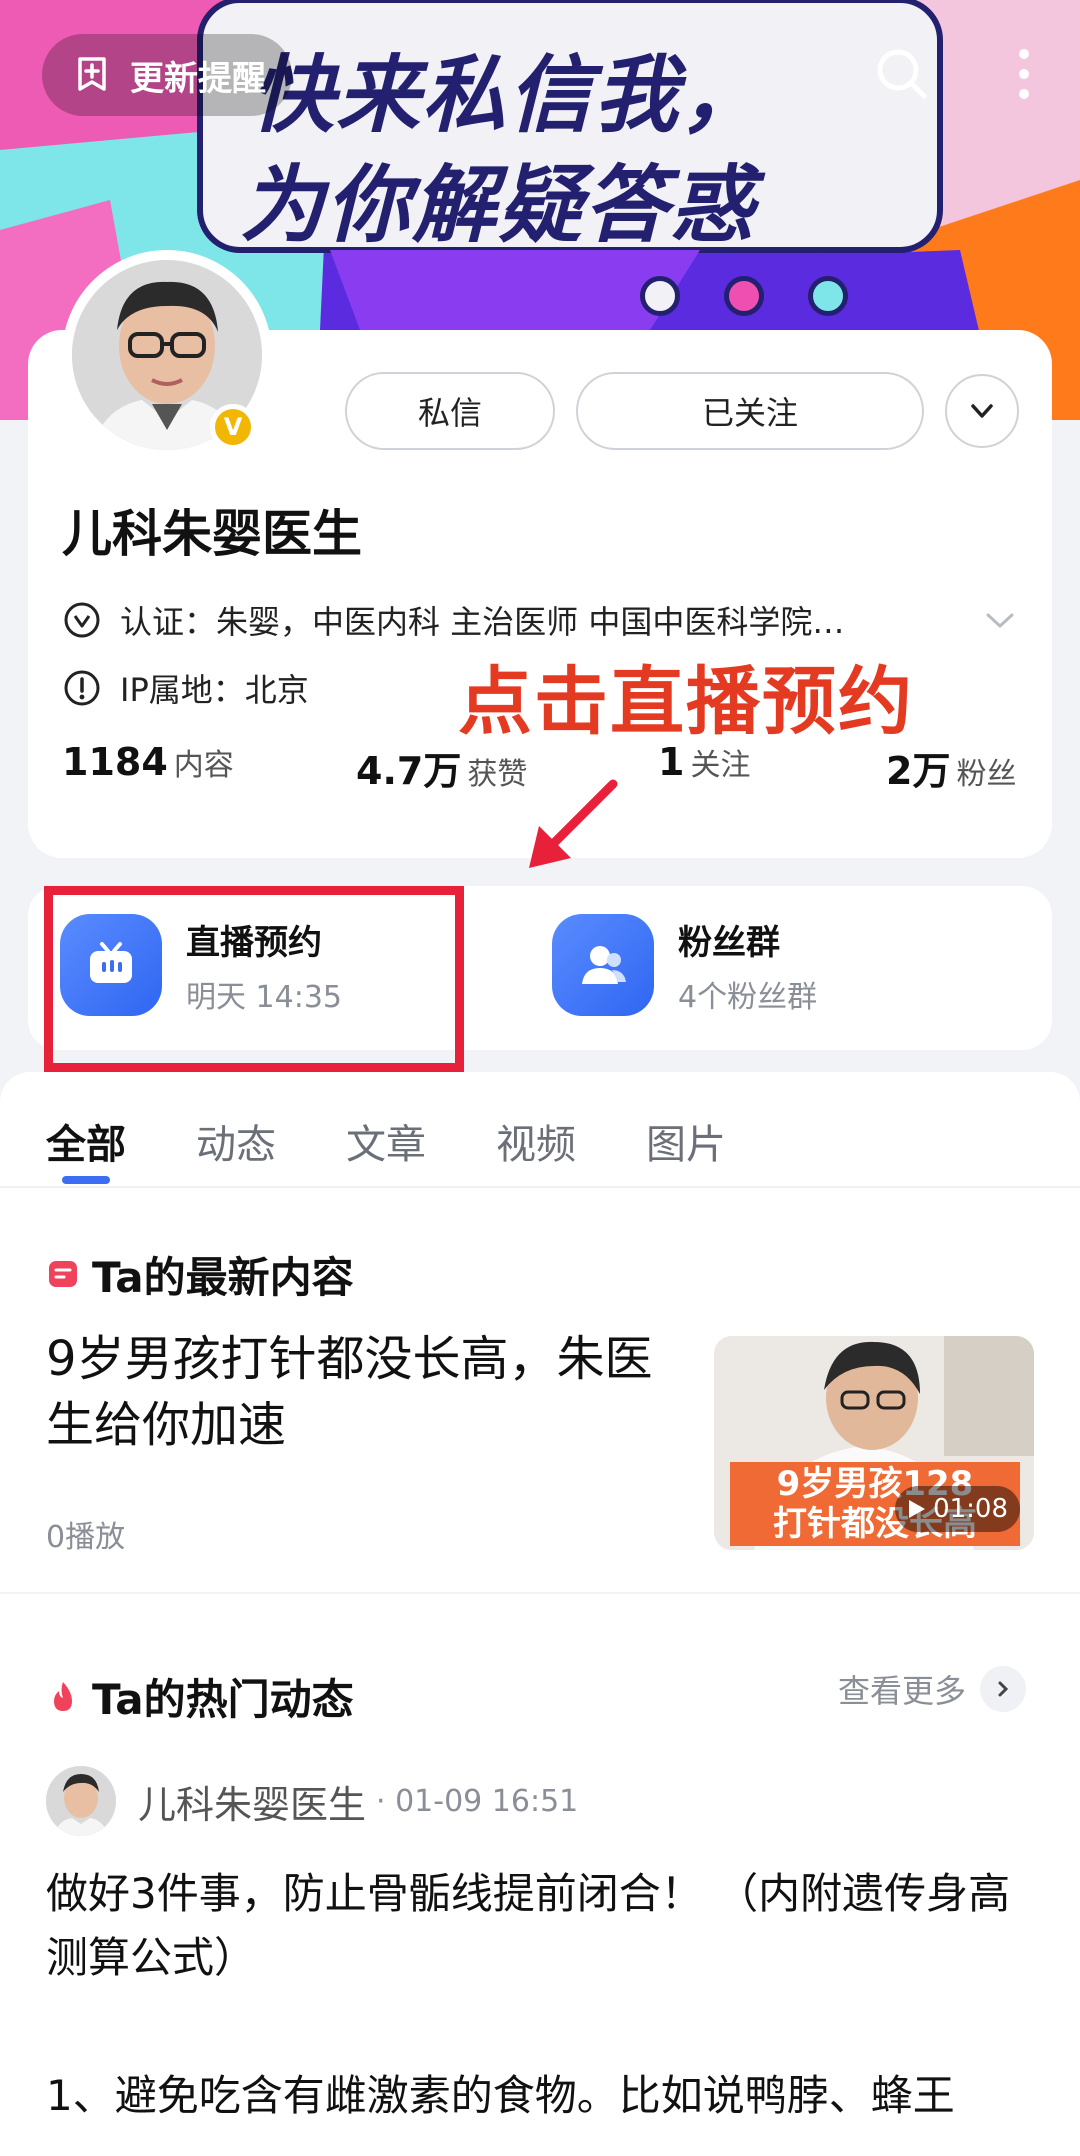 The image size is (1080, 2156). What do you see at coordinates (986, 774) in the screenshot?
I see `stat-label: 粉丝` at bounding box center [986, 774].